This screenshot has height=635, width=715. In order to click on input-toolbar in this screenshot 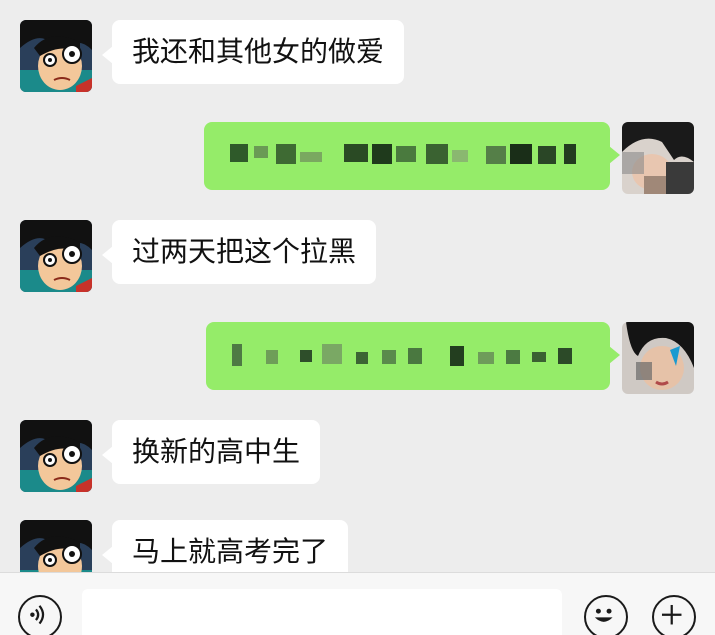, I will do `click(357, 603)`.